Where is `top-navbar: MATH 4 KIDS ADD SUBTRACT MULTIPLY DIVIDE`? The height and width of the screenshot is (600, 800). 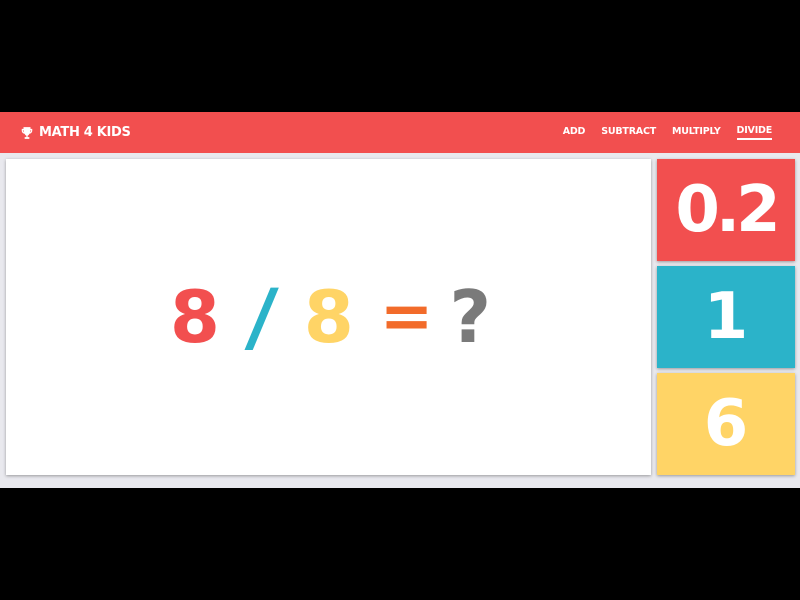
top-navbar: MATH 4 KIDS ADD SUBTRACT MULTIPLY DIVIDE is located at coordinates (400, 132).